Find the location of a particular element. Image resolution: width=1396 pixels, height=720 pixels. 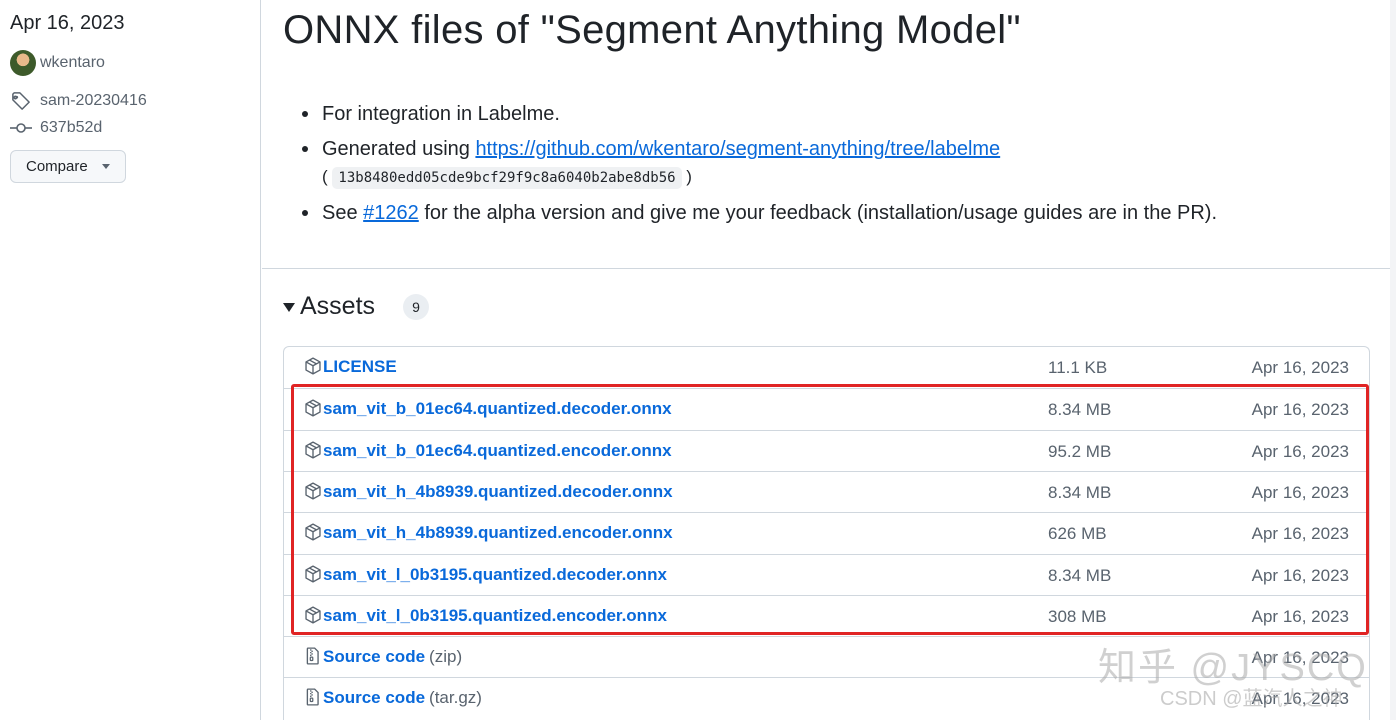

commit-hash: 637b52d is located at coordinates (71, 128).